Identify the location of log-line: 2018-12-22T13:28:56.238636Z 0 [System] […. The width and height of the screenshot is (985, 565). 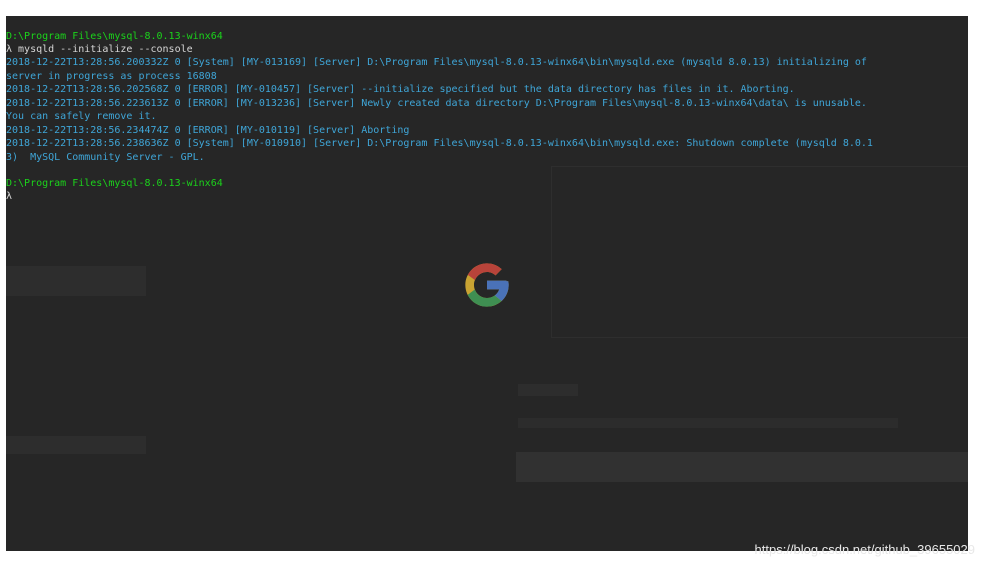
(439, 143).